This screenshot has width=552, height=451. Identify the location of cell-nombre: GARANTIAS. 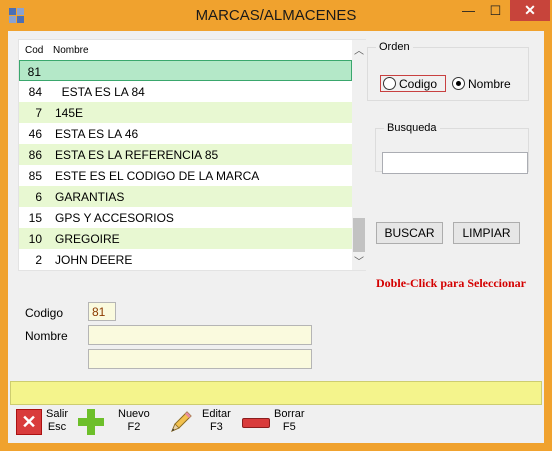
(90, 197).